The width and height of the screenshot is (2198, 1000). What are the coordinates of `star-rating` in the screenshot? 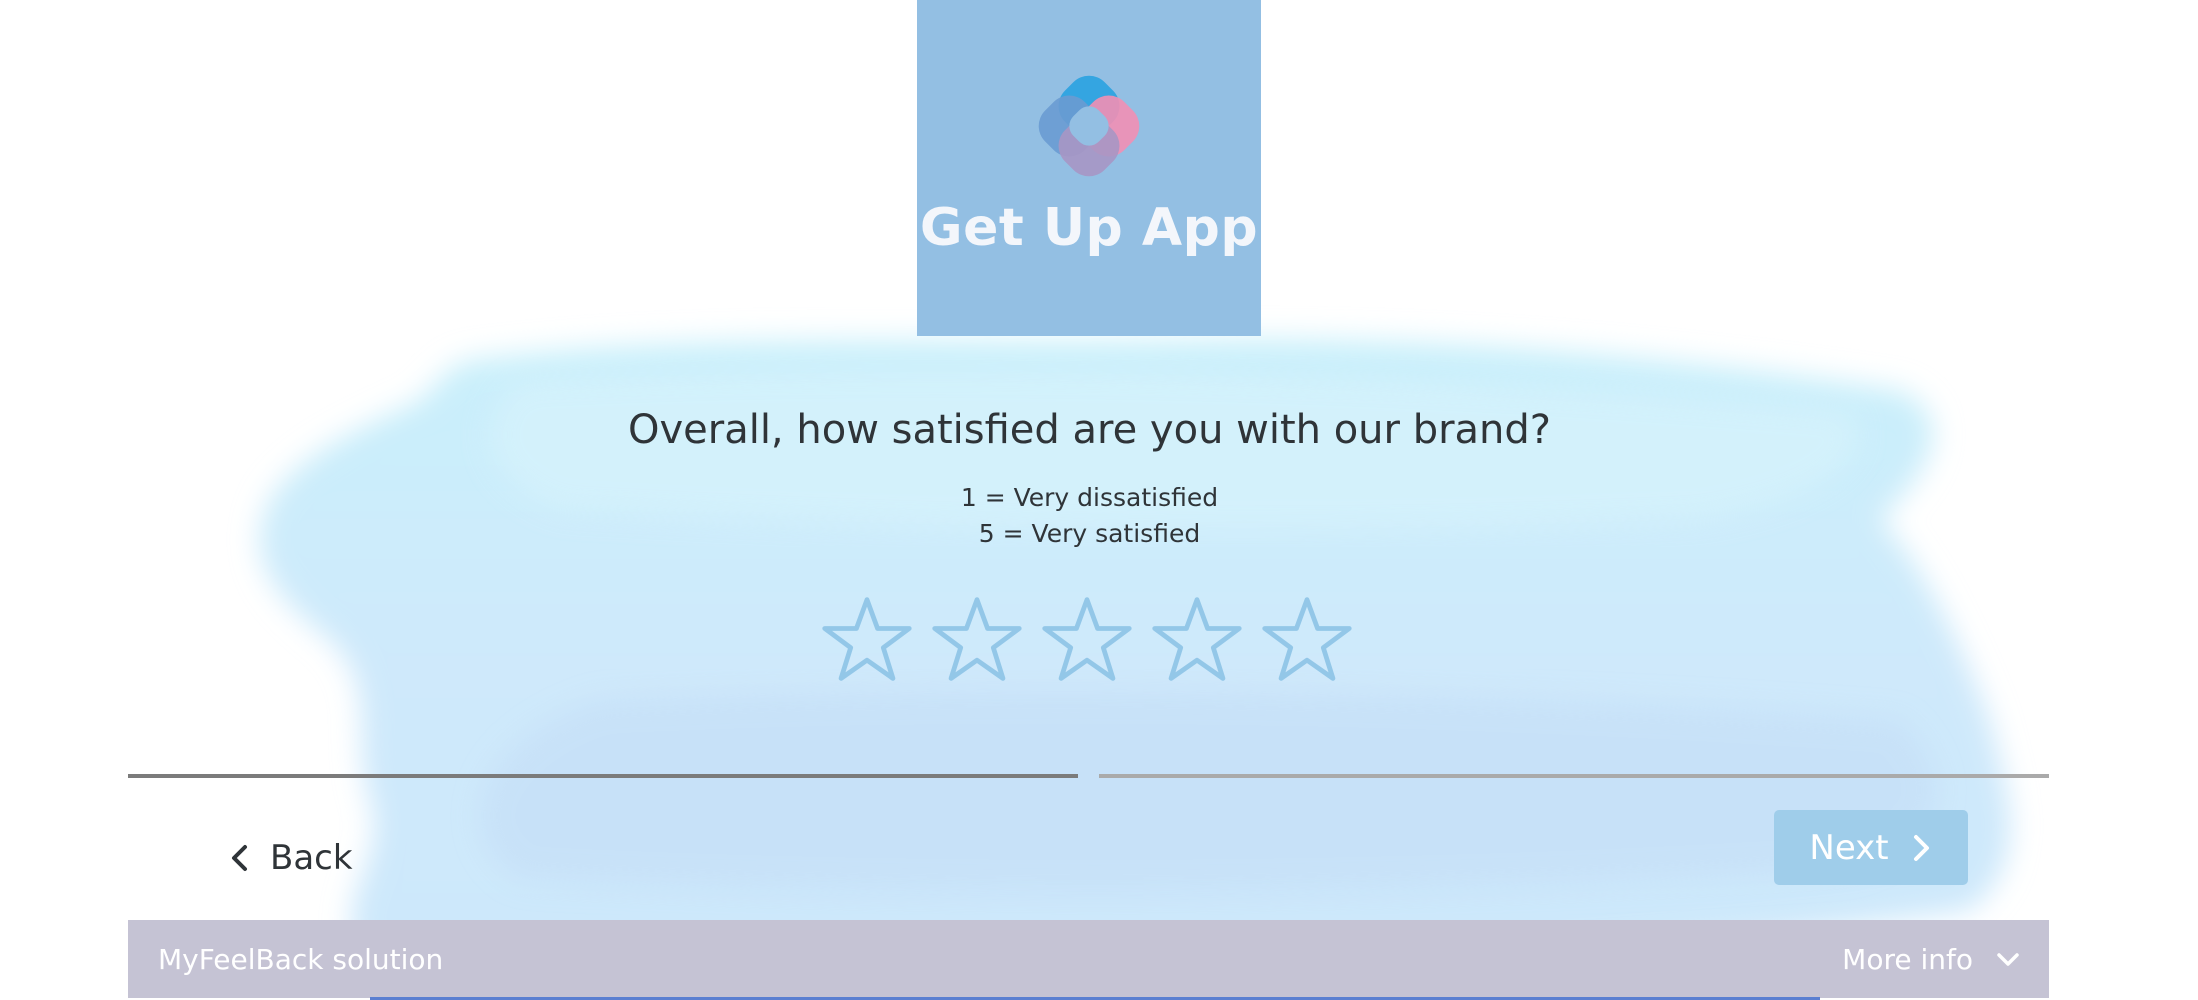 It's located at (1087, 640).